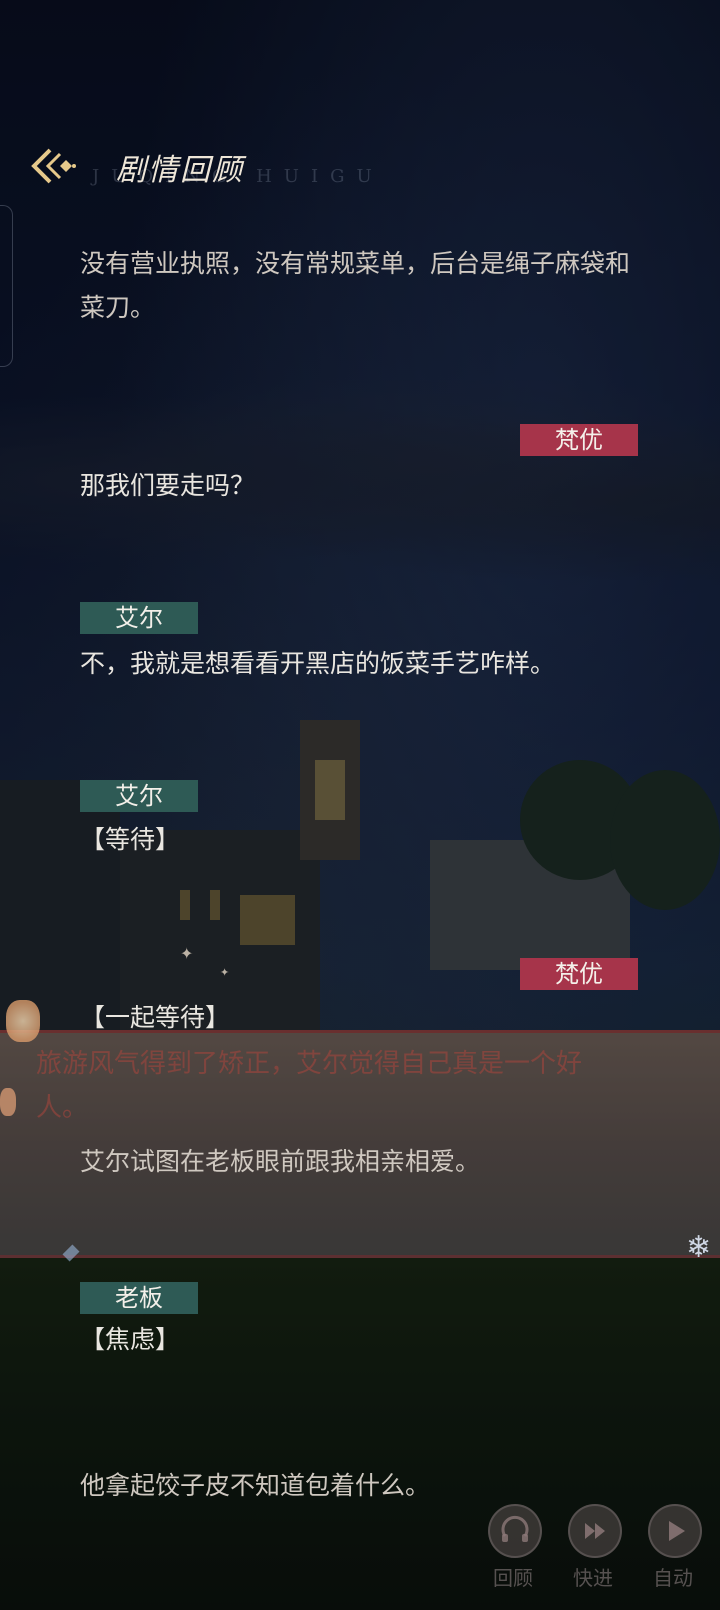  What do you see at coordinates (513, 1578) in the screenshot?
I see `review-label: 回顾` at bounding box center [513, 1578].